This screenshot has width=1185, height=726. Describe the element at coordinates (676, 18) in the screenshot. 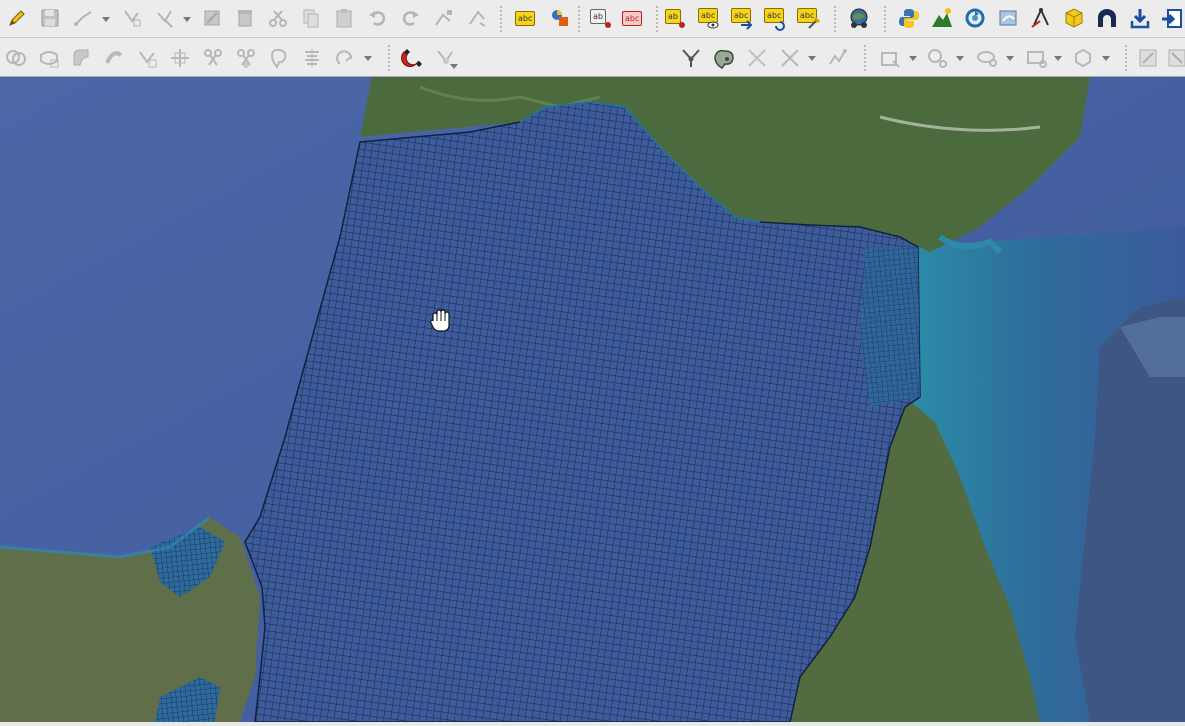

I see `move-label-icon: ab` at that location.